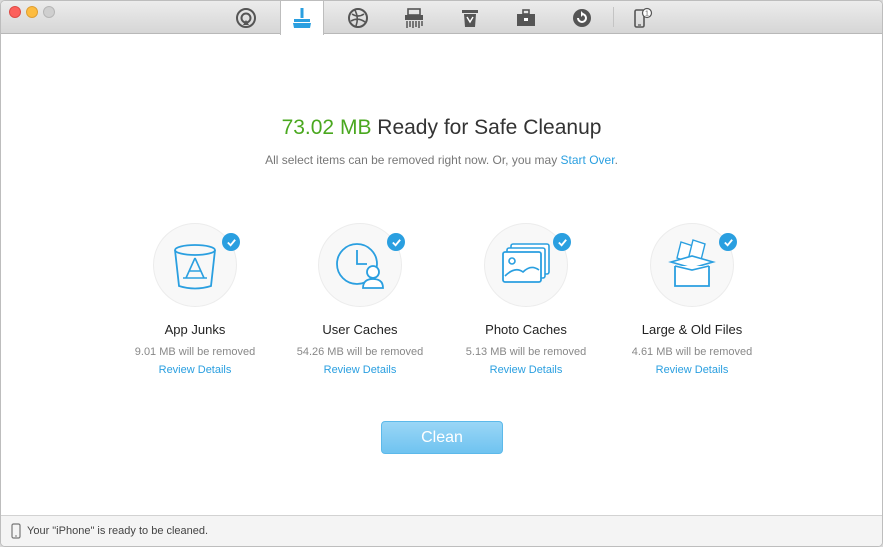 This screenshot has height=547, width=883. What do you see at coordinates (613, 17) in the screenshot?
I see `toolbar-separator` at bounding box center [613, 17].